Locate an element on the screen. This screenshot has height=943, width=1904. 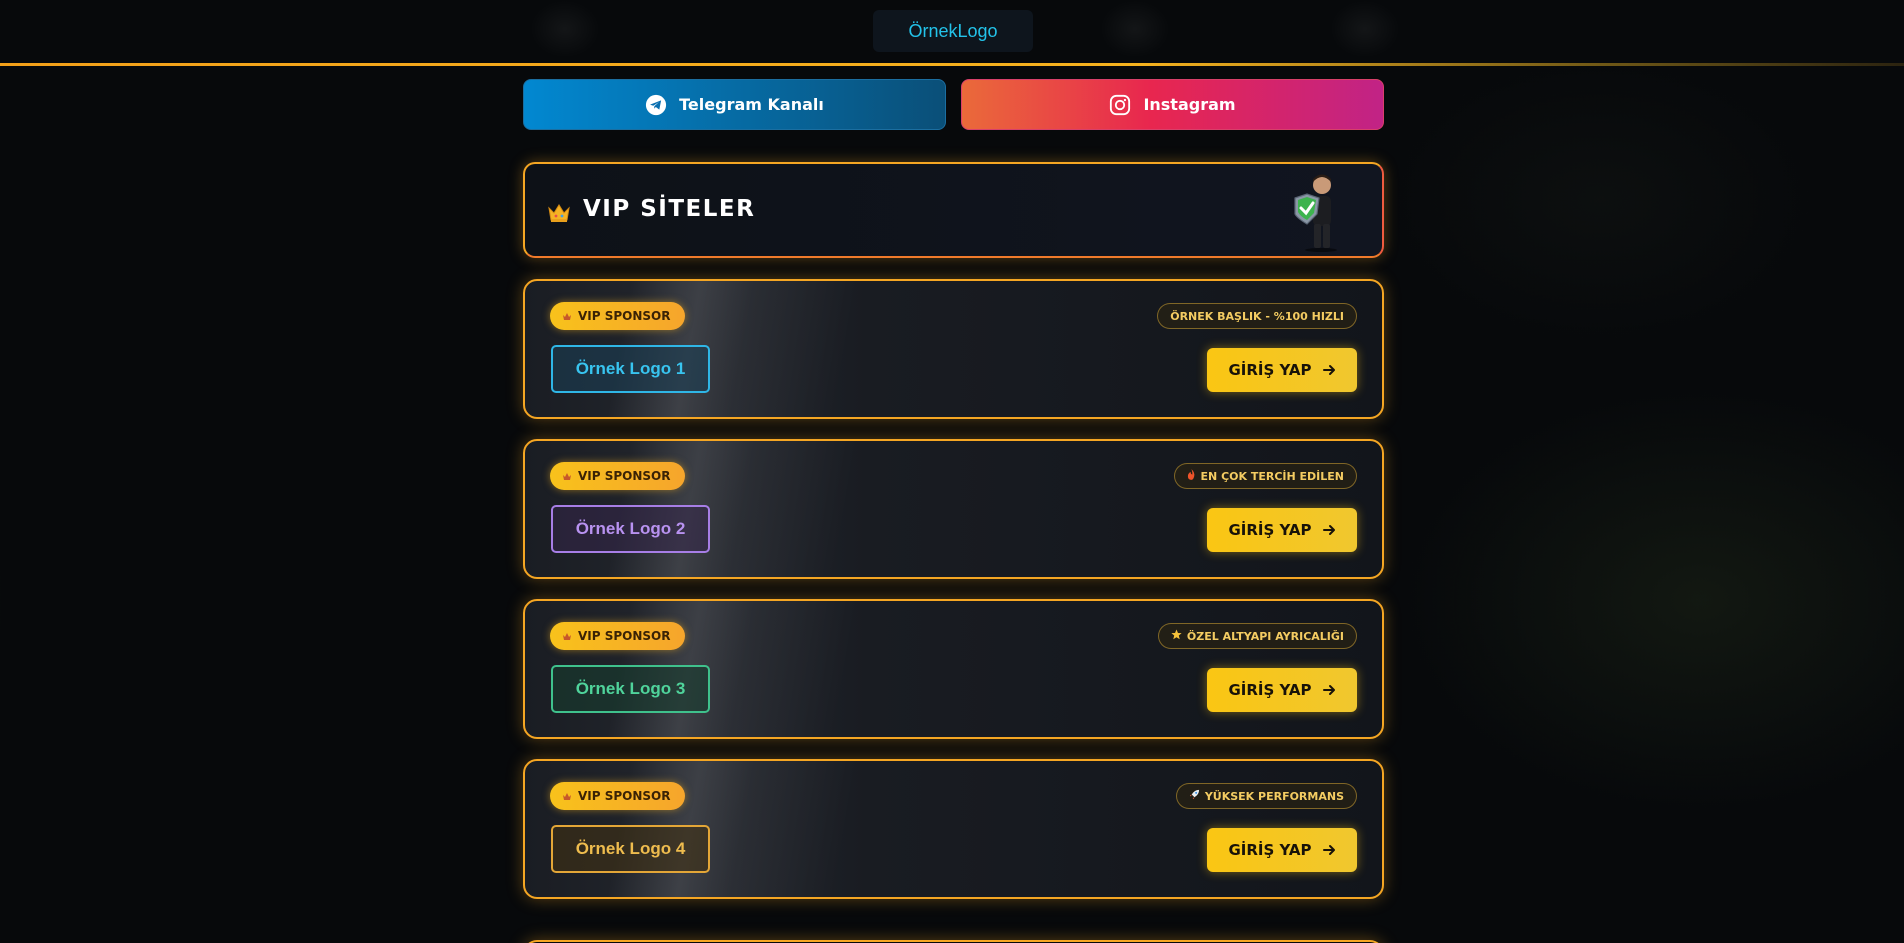
header-divider is located at coordinates (952, 64).